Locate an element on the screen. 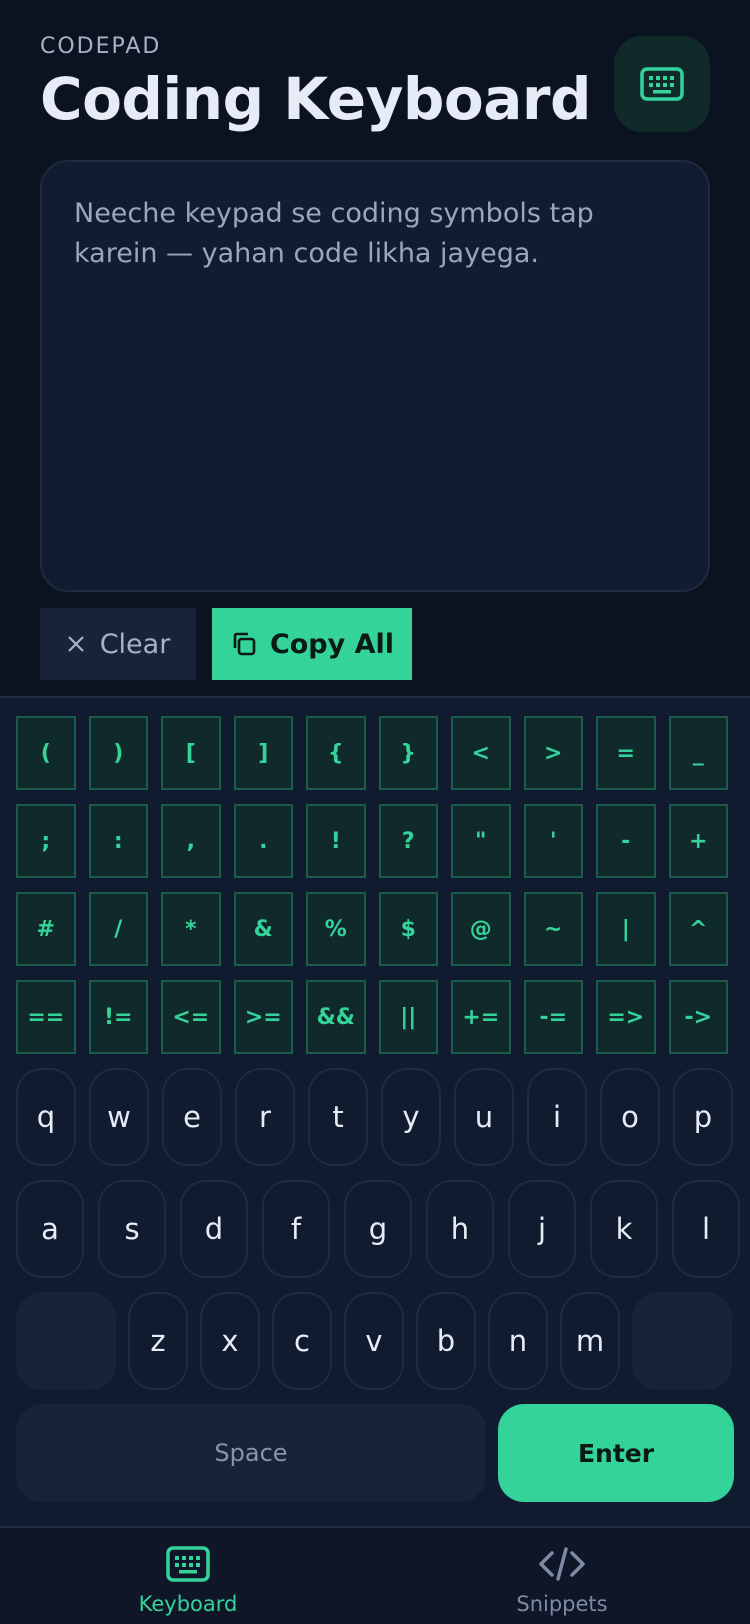  space-key: Space is located at coordinates (251, 1453).